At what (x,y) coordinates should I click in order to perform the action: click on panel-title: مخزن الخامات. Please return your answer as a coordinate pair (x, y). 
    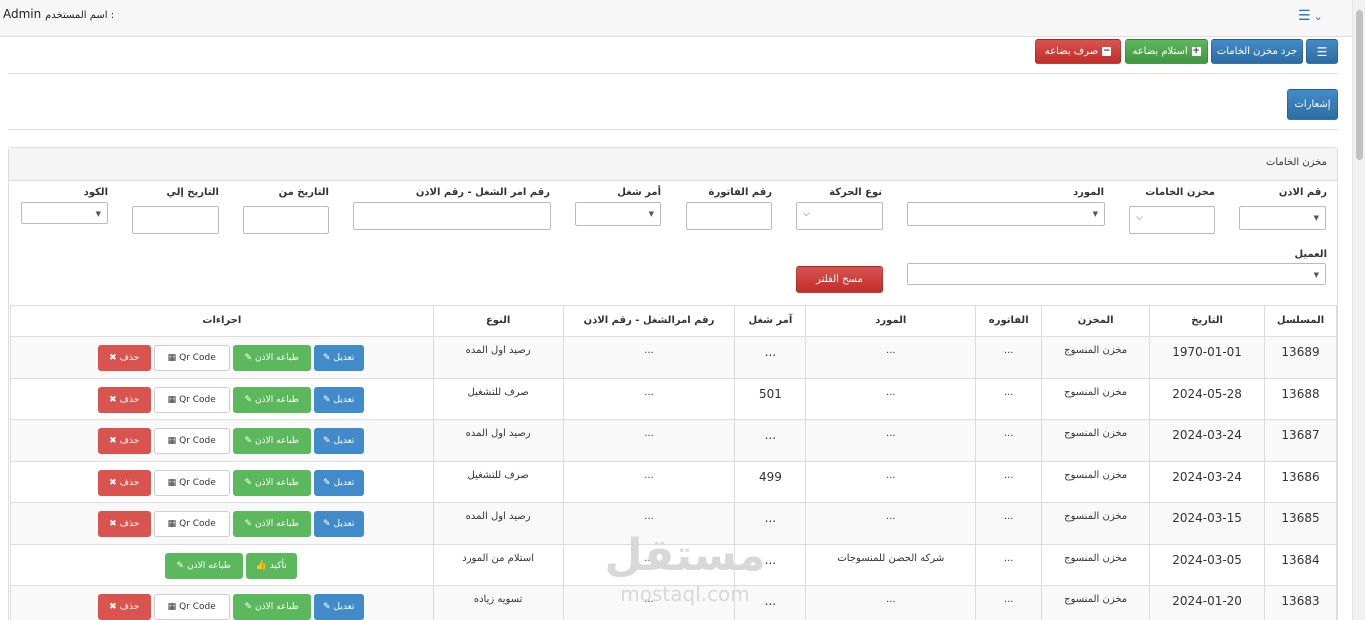
    Looking at the image, I should click on (673, 164).